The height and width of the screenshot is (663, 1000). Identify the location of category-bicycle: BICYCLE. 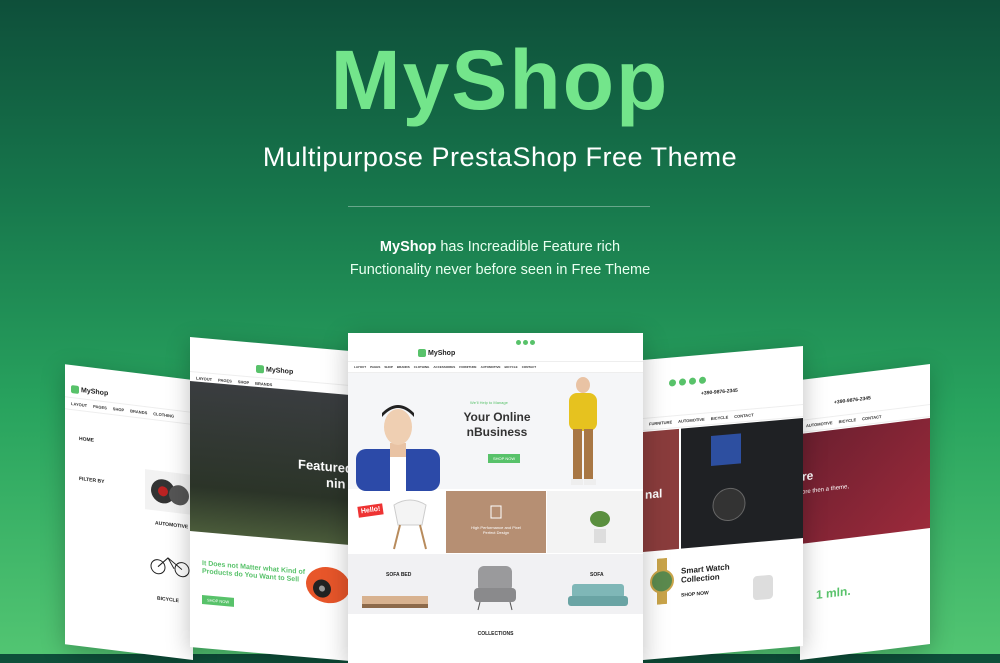
(168, 600).